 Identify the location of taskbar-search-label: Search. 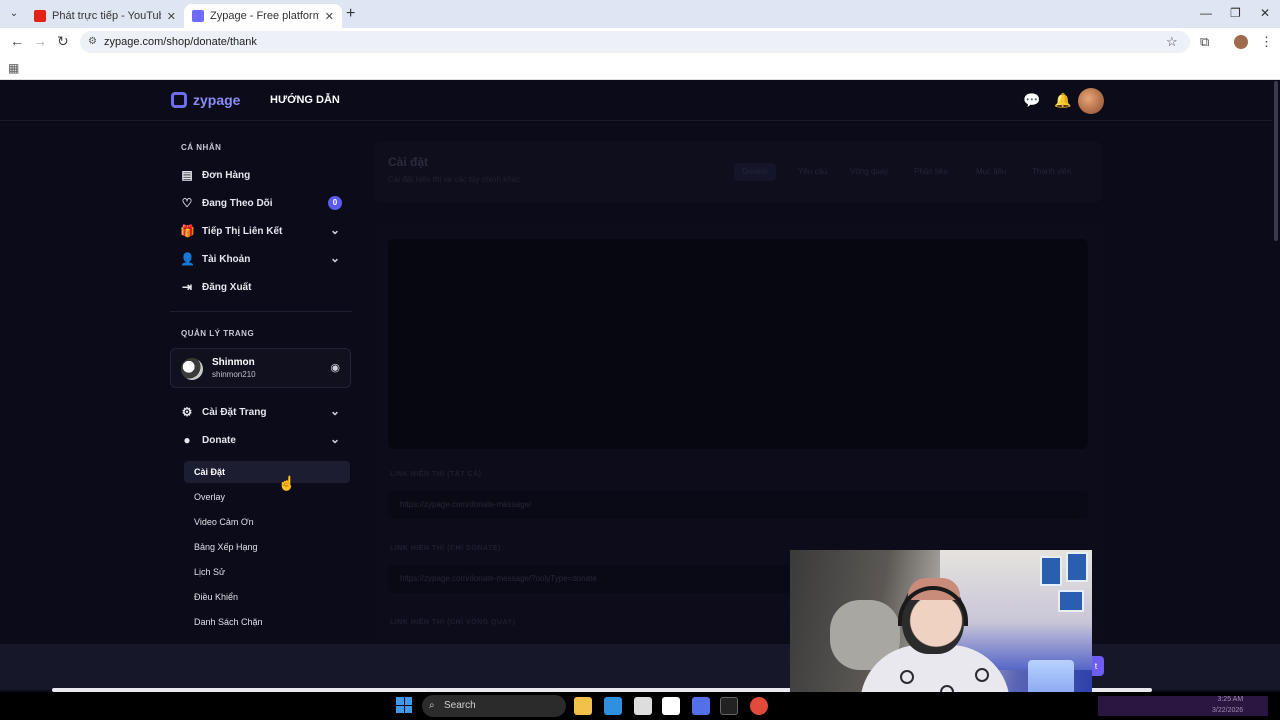
(460, 705).